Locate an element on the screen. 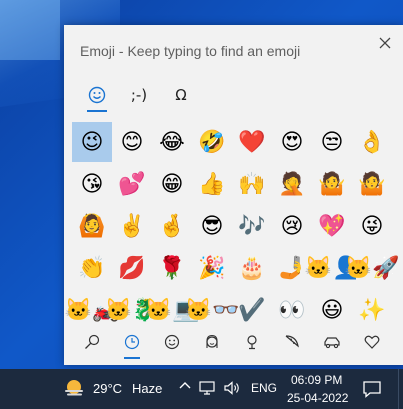  emoji-cell: 🎉 is located at coordinates (212, 268).